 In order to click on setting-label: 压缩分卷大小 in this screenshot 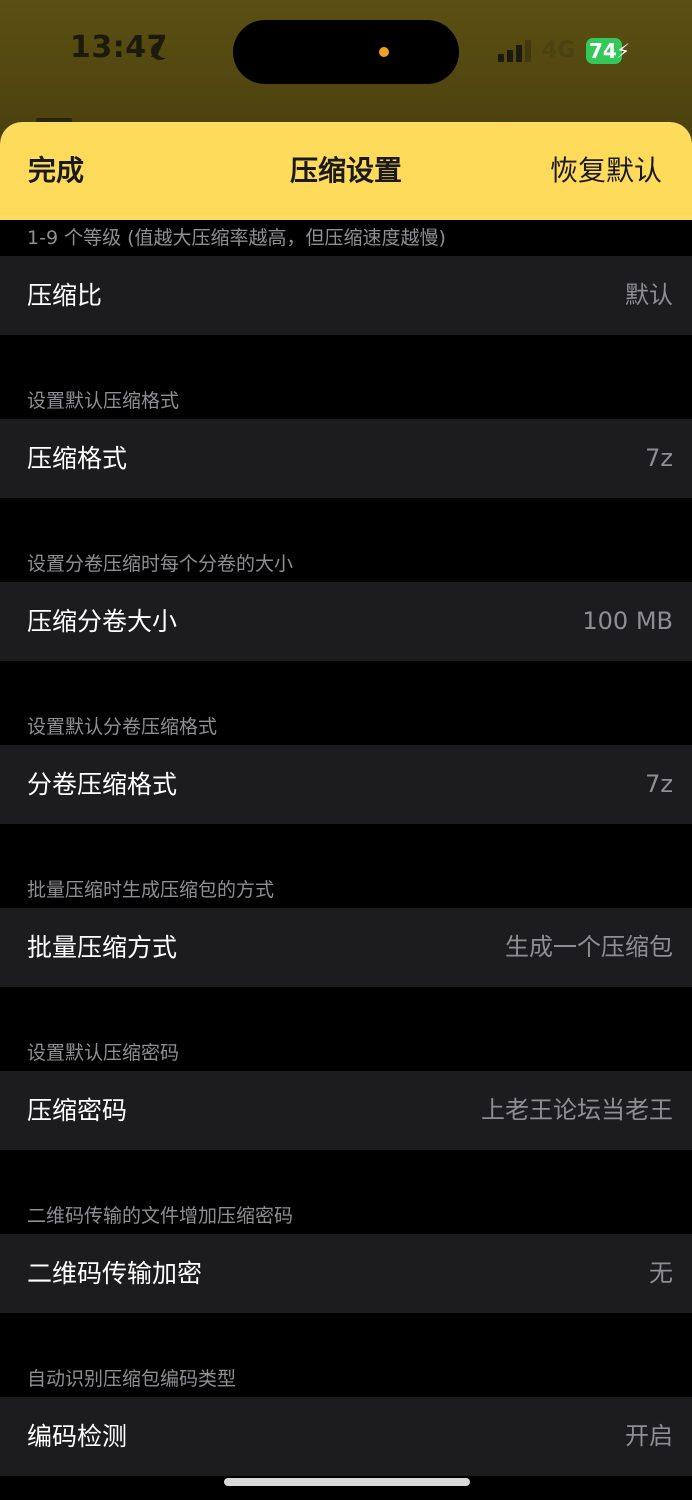, I will do `click(102, 621)`.